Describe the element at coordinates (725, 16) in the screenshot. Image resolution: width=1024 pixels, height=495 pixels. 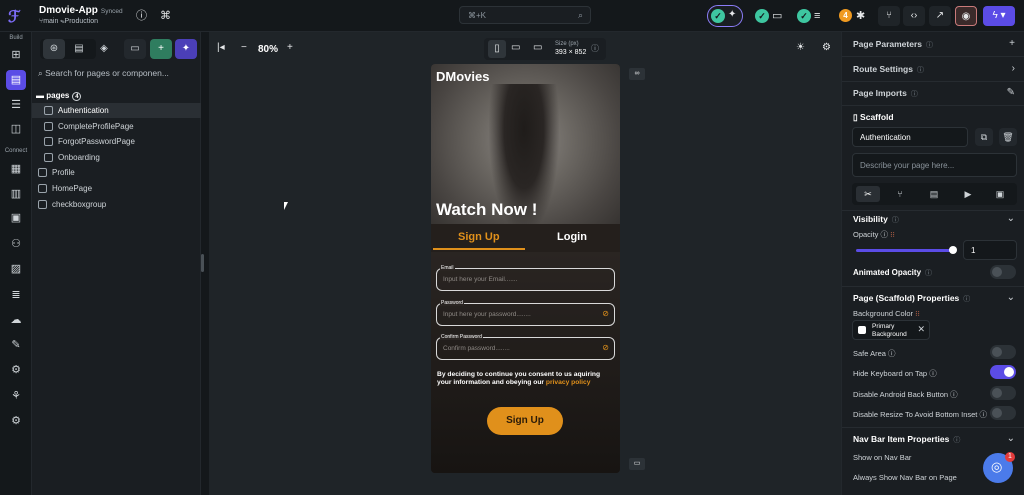
I see `collaboration-pill: ✓ ✦` at that location.